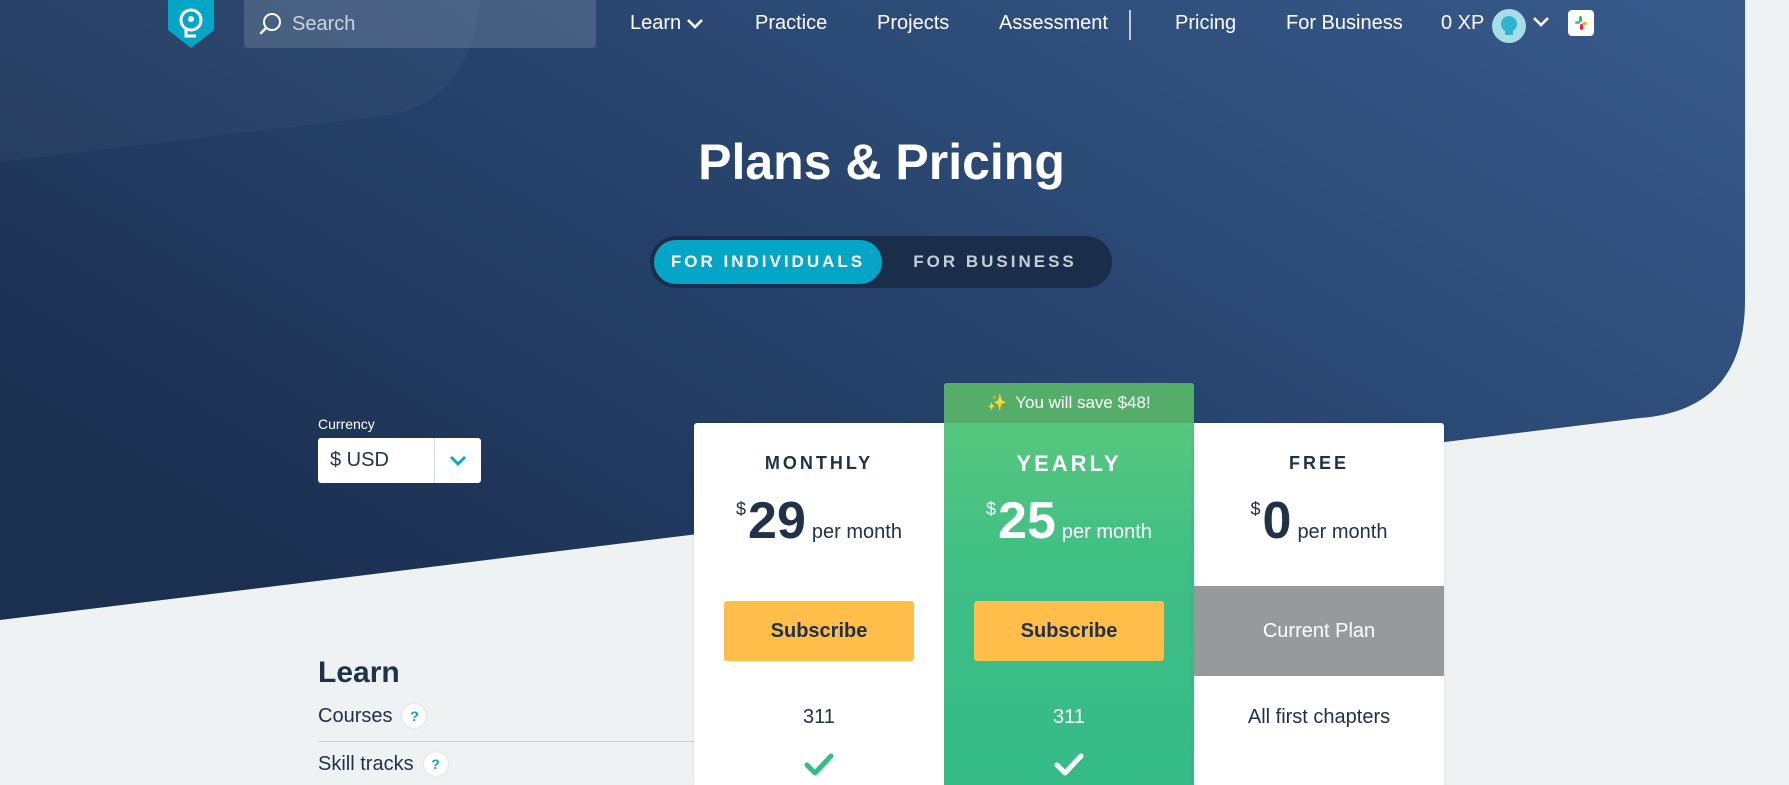 This screenshot has height=785, width=1789. I want to click on plan-price: $ 25 per month, so click(1069, 521).